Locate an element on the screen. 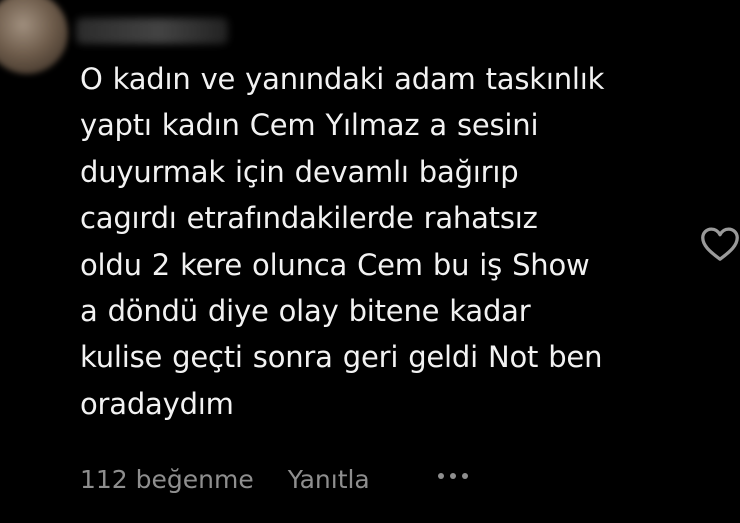 The width and height of the screenshot is (740, 523). comment-footer: 112 beğenme Yanıtla is located at coordinates (274, 479).